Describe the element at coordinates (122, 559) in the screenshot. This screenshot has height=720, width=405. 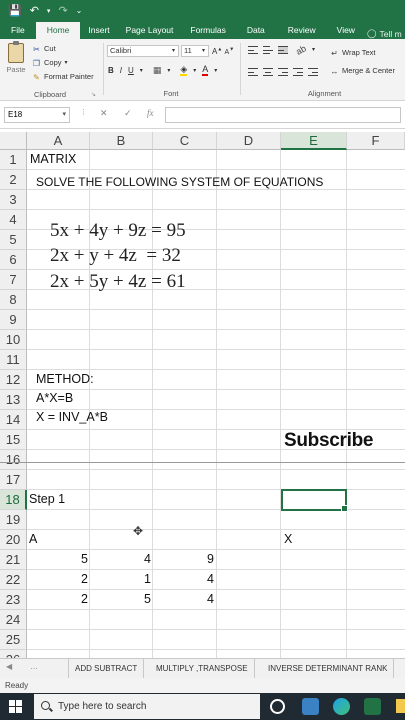
I see `cell-b21: 4` at that location.